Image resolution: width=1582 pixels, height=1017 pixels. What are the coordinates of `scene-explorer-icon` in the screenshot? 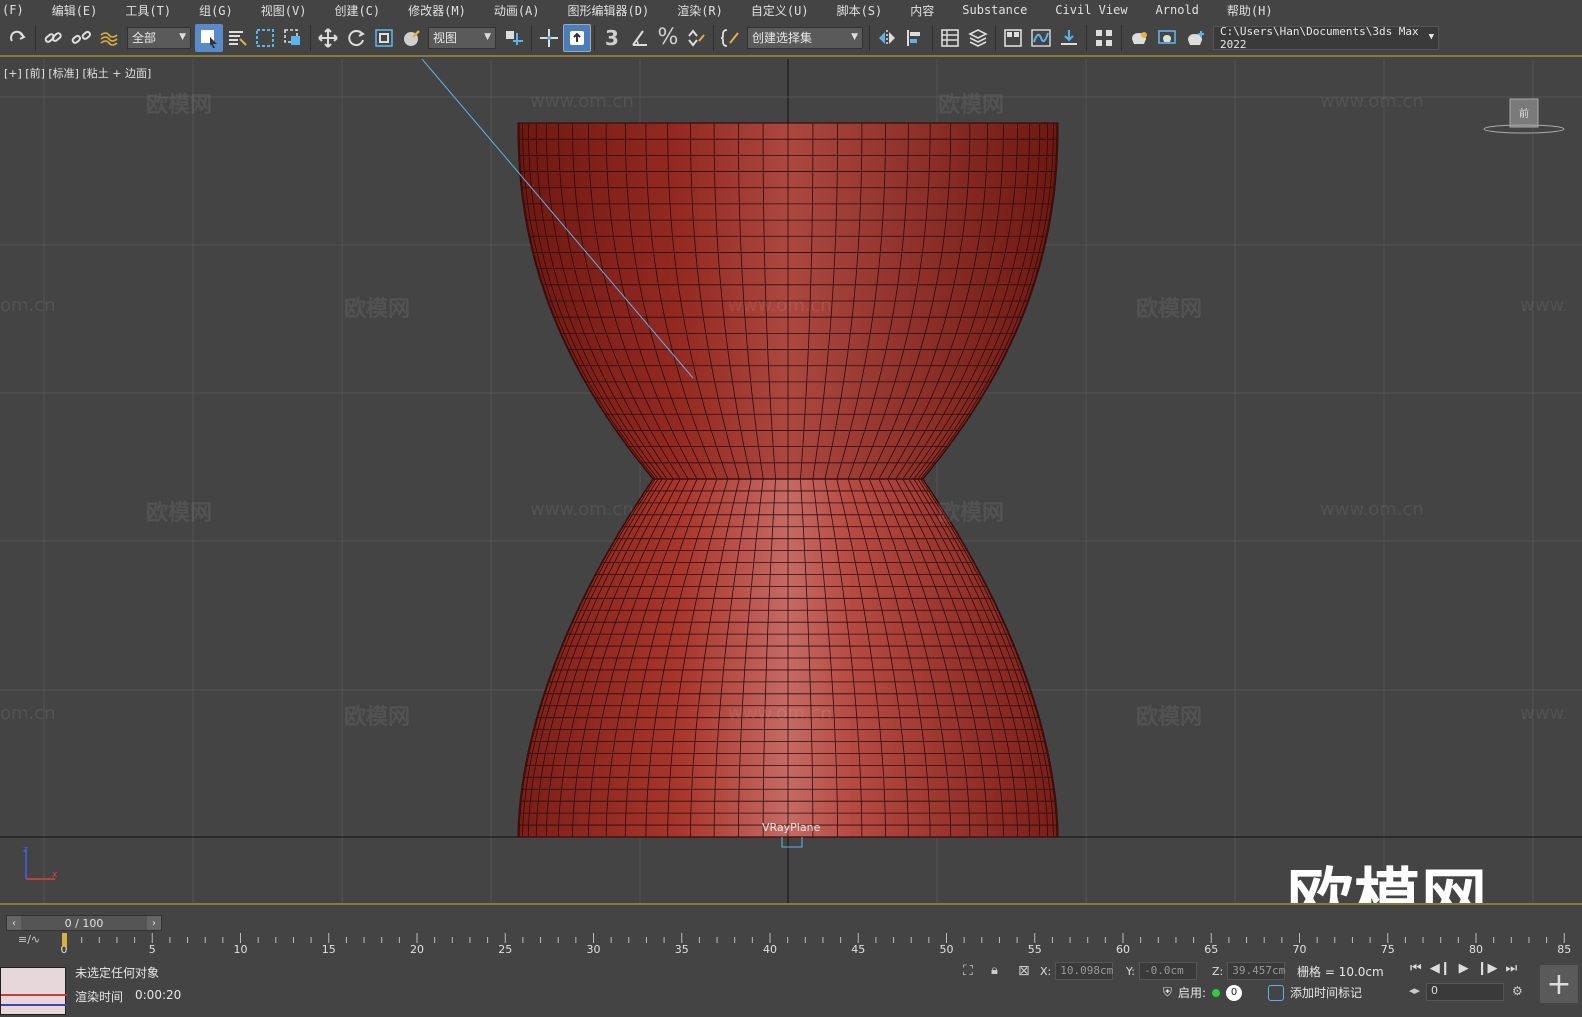 It's located at (950, 38).